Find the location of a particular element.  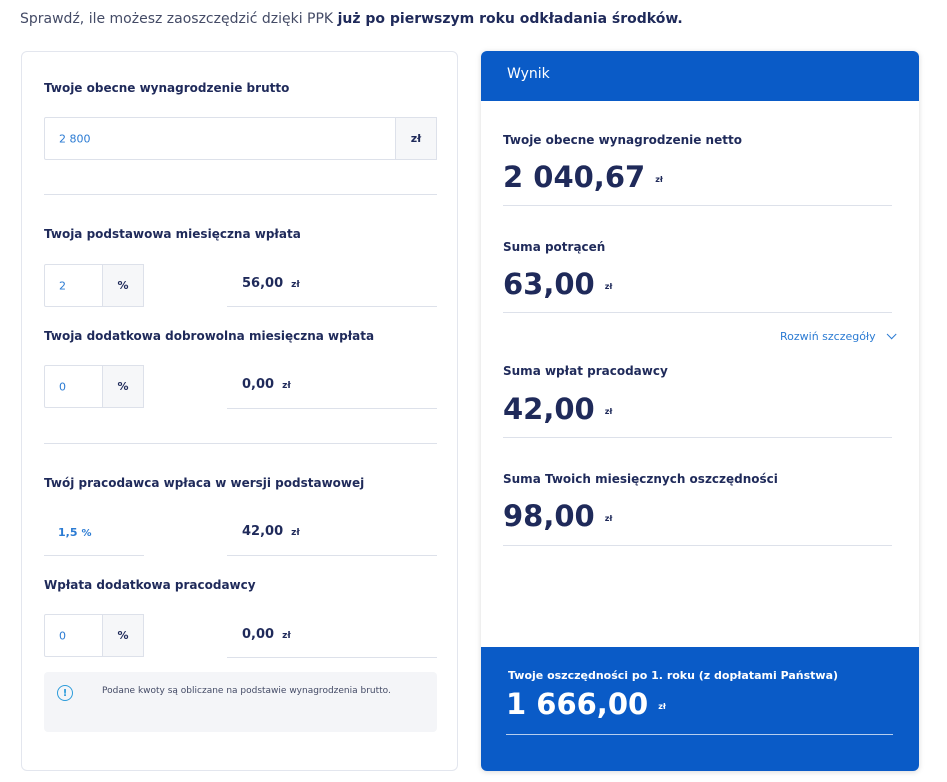

basic-contribution-input: 2 % is located at coordinates (94, 285).